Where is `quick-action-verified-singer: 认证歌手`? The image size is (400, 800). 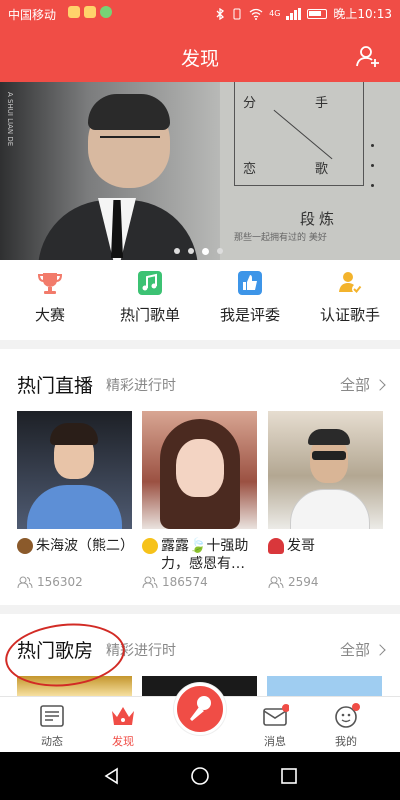
quick-action-verified-singer: 认证歌手 is located at coordinates (350, 297).